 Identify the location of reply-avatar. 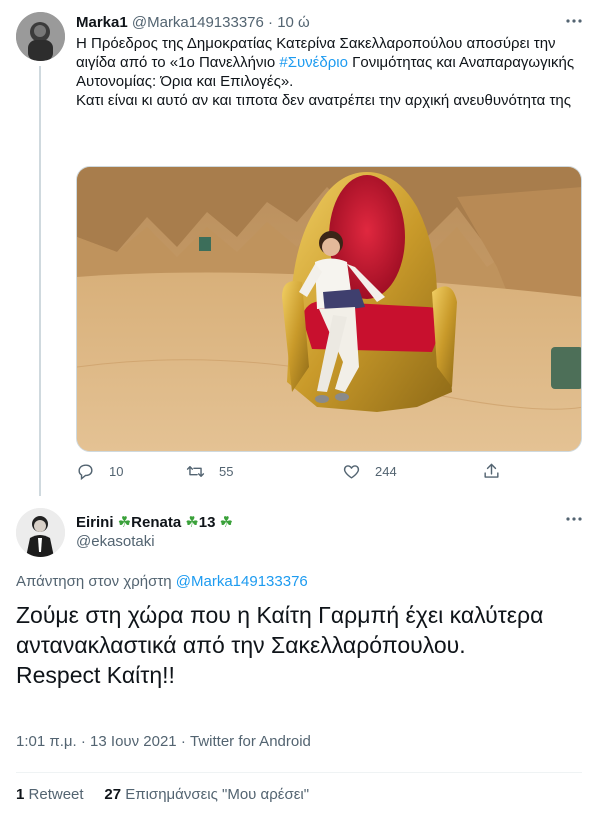
(40, 532).